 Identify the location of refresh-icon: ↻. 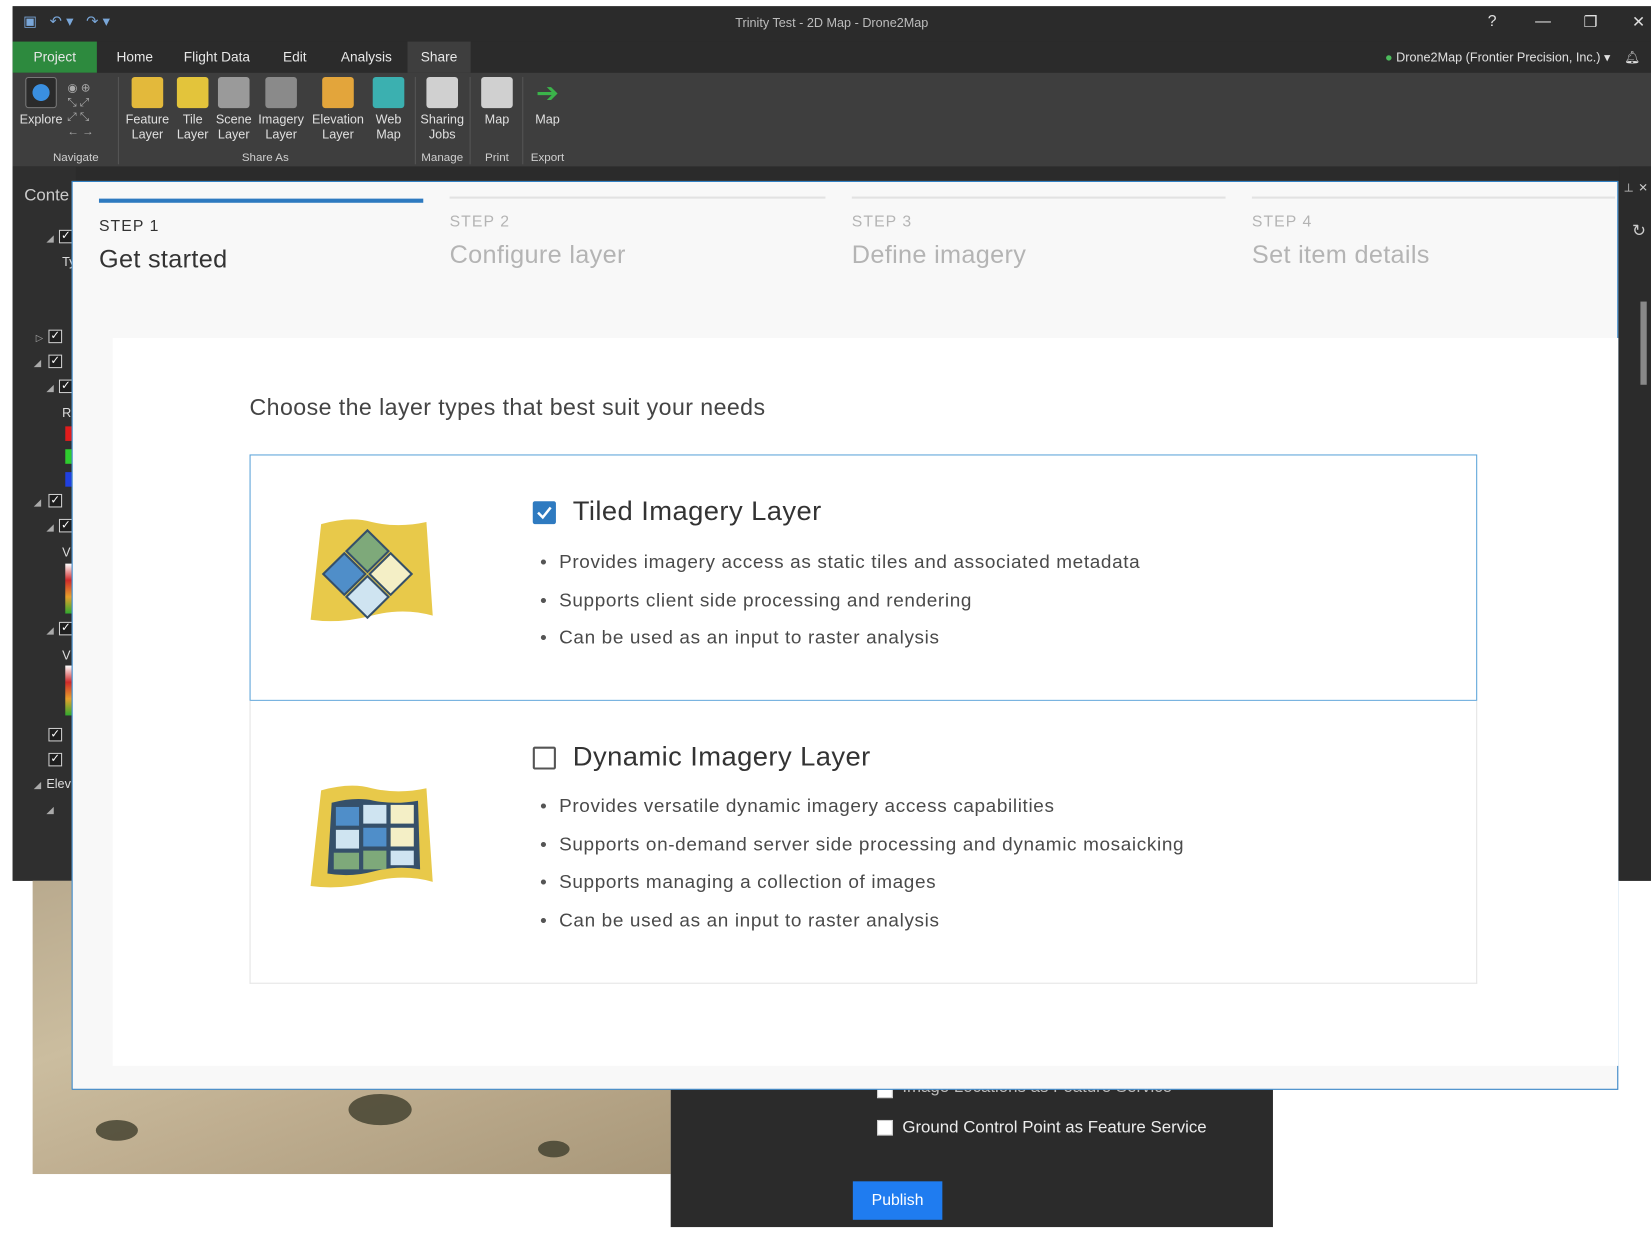
(1639, 230).